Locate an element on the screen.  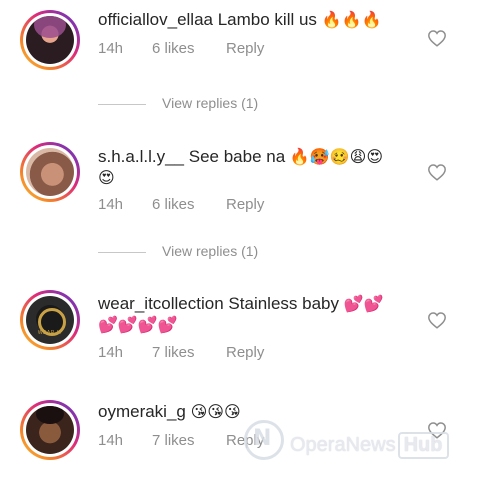
comment-text: See babe na is located at coordinates (237, 156).